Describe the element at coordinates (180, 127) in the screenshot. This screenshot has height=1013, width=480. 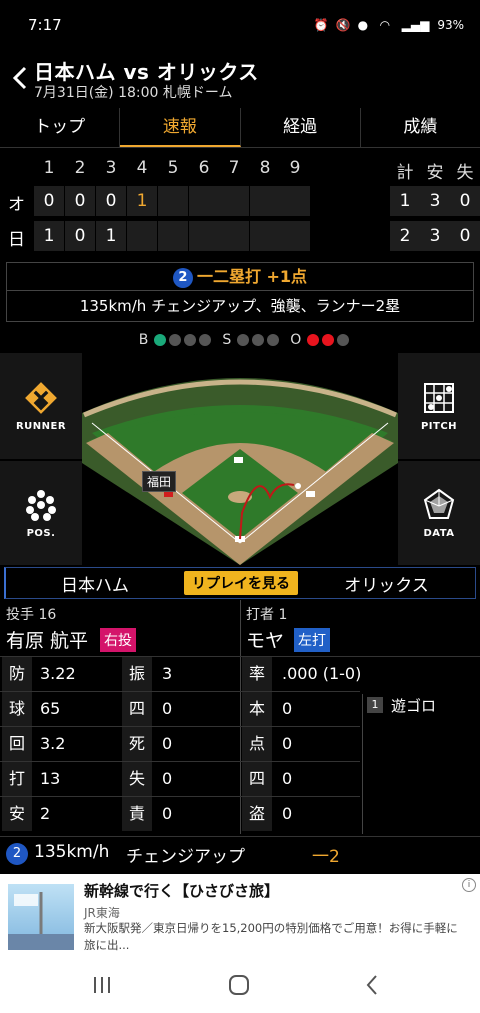
I see `tab-live: 速報` at that location.